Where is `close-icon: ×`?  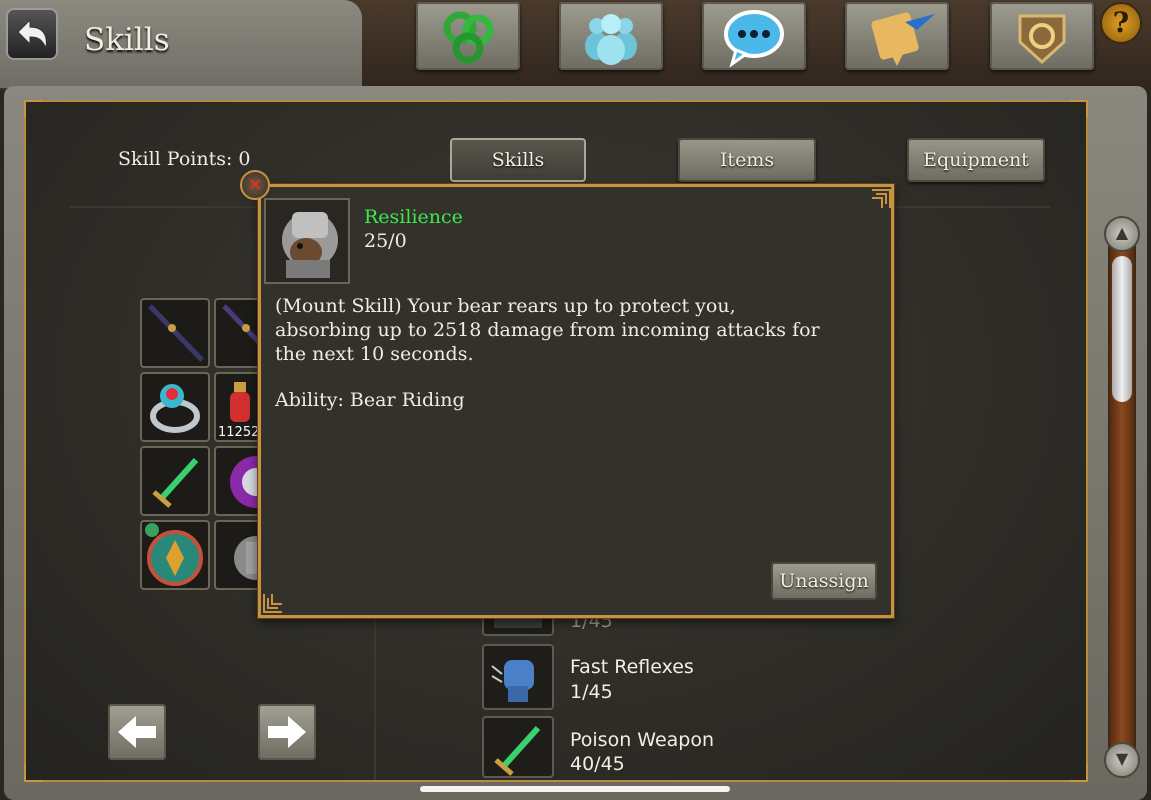
close-icon: × is located at coordinates (255, 184).